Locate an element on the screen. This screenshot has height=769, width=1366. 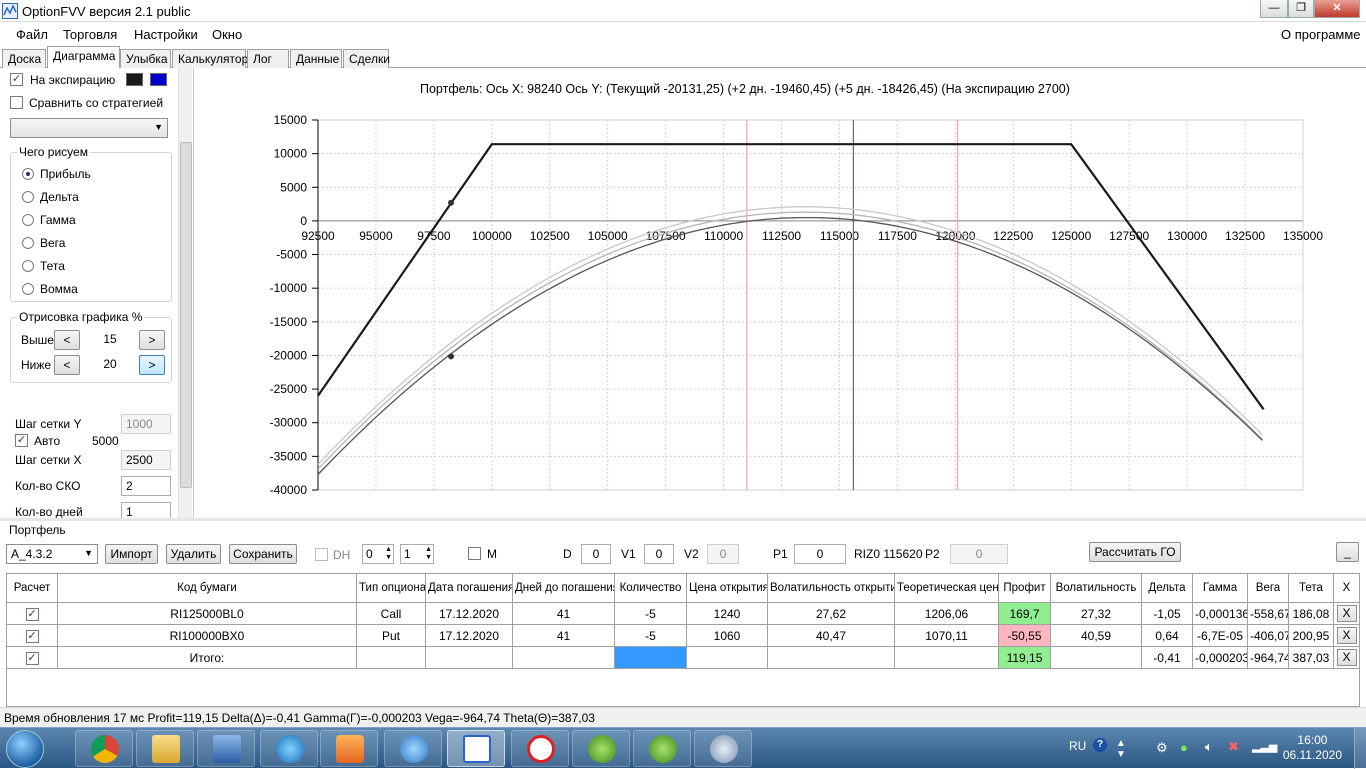
tray-drweb-icon: ● is located at coordinates (1184, 747).